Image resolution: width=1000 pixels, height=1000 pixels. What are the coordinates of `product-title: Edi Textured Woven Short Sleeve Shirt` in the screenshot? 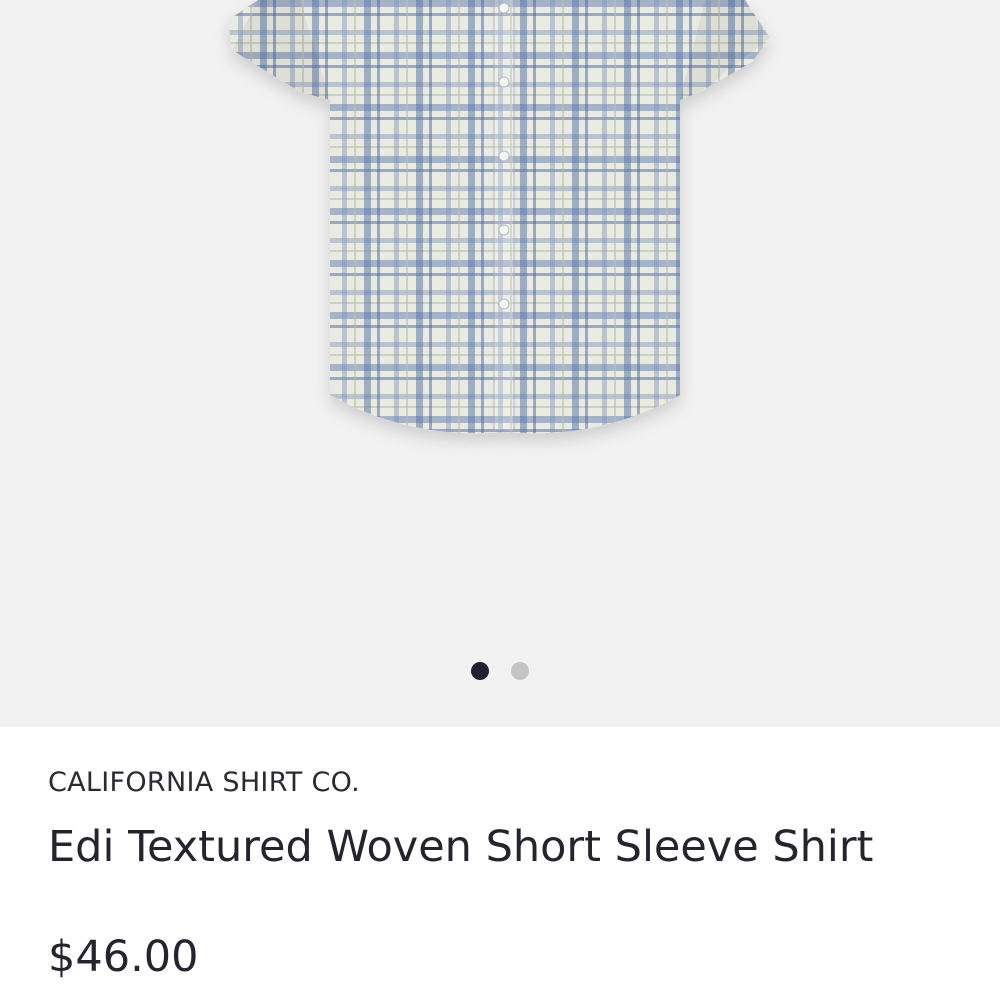 It's located at (461, 847).